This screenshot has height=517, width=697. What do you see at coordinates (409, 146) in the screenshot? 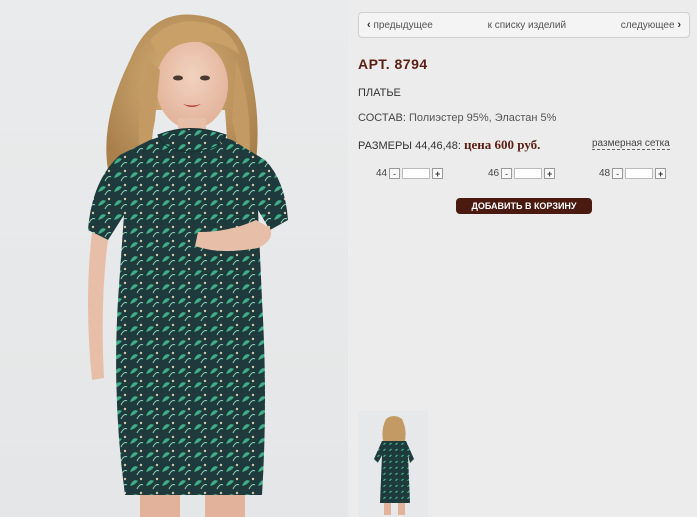
I see `sizes-label: РАЗМЕРЫ 44,46,48:` at bounding box center [409, 146].